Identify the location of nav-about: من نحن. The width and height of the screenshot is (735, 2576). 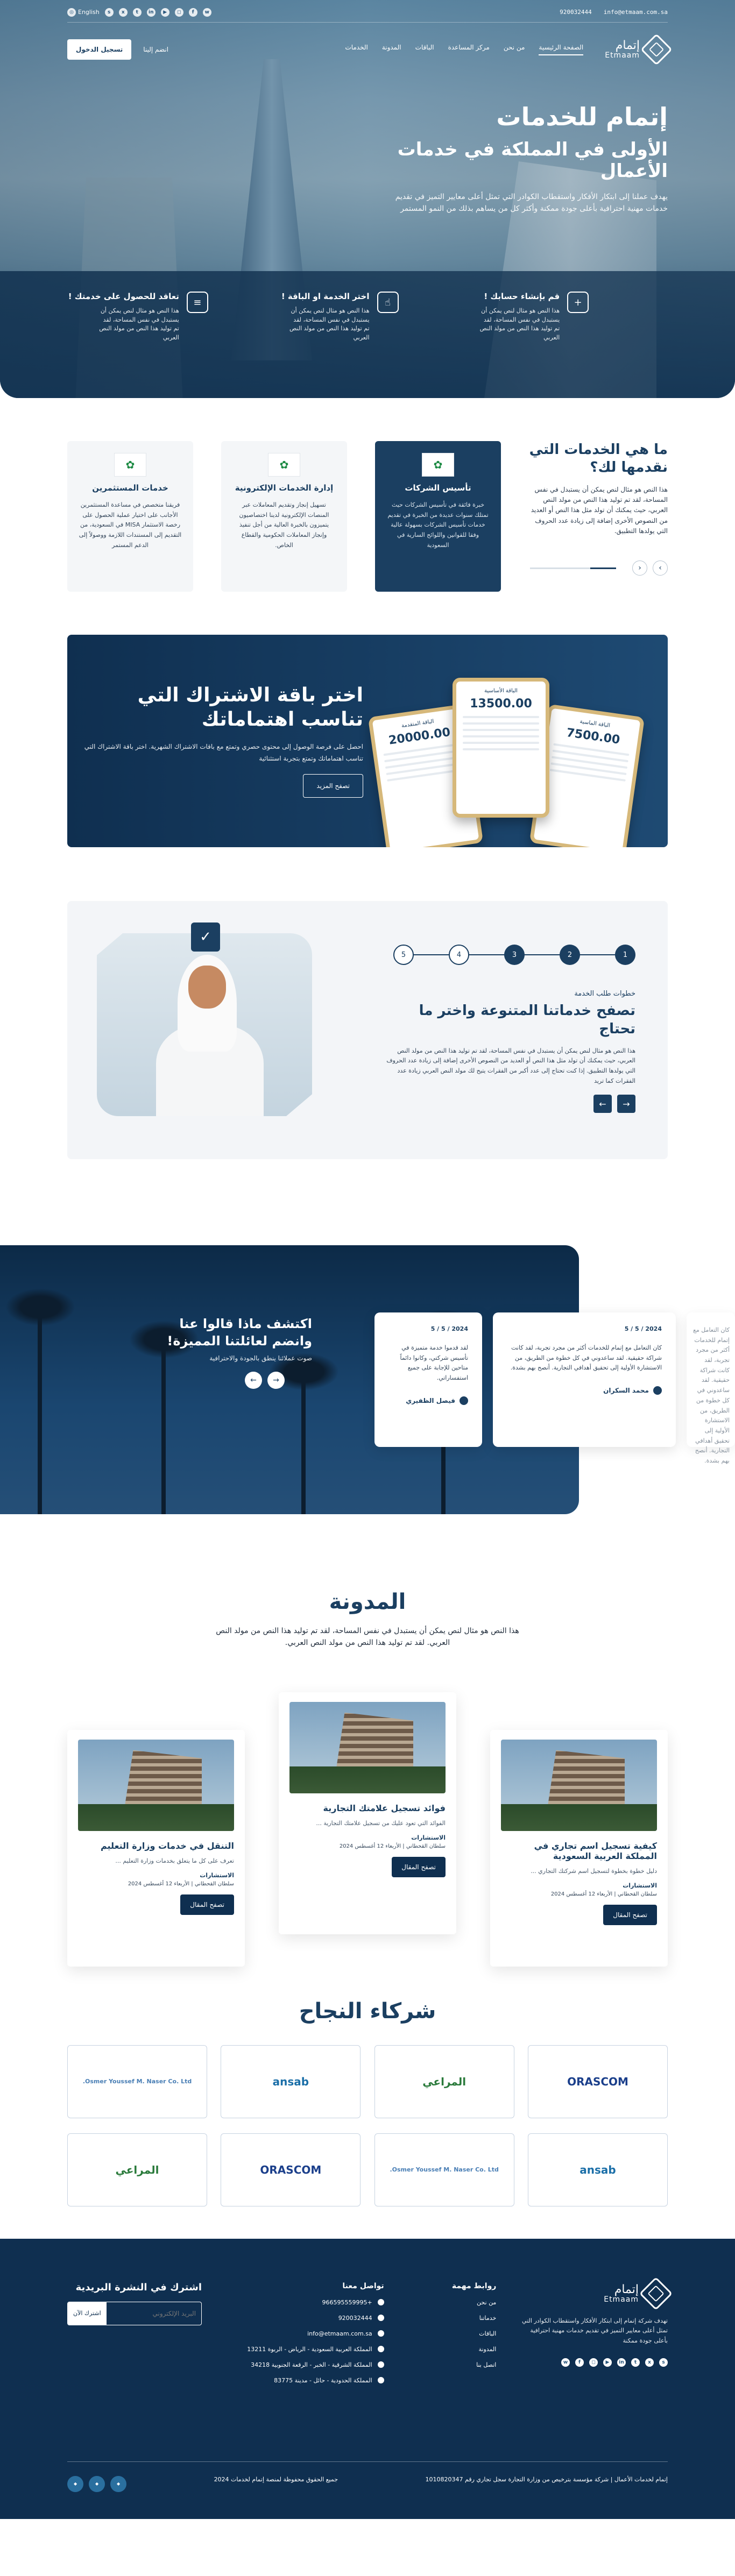
(514, 49).